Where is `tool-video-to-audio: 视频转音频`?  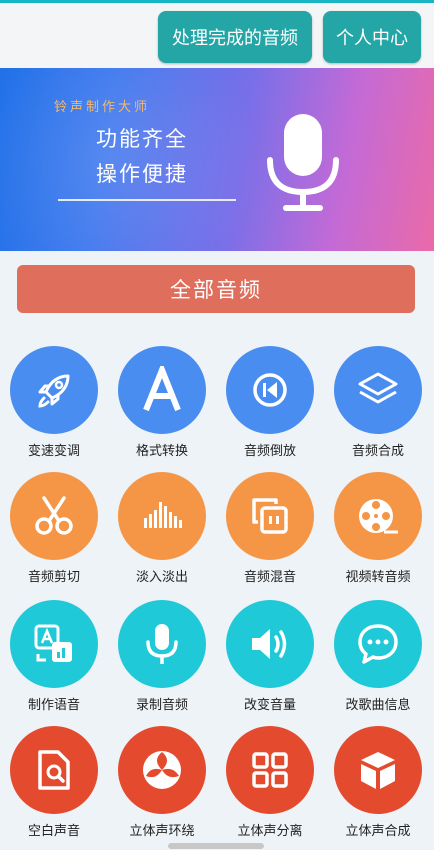 tool-video-to-audio: 视频转音频 is located at coordinates (378, 521).